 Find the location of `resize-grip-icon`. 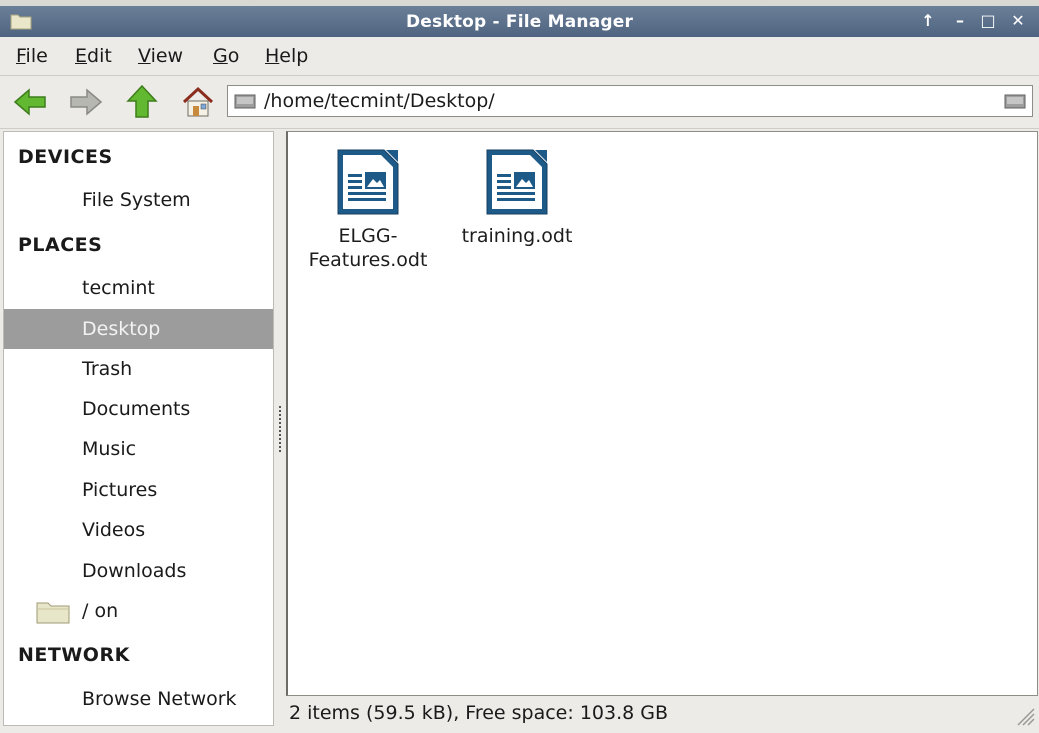

resize-grip-icon is located at coordinates (1024, 715).